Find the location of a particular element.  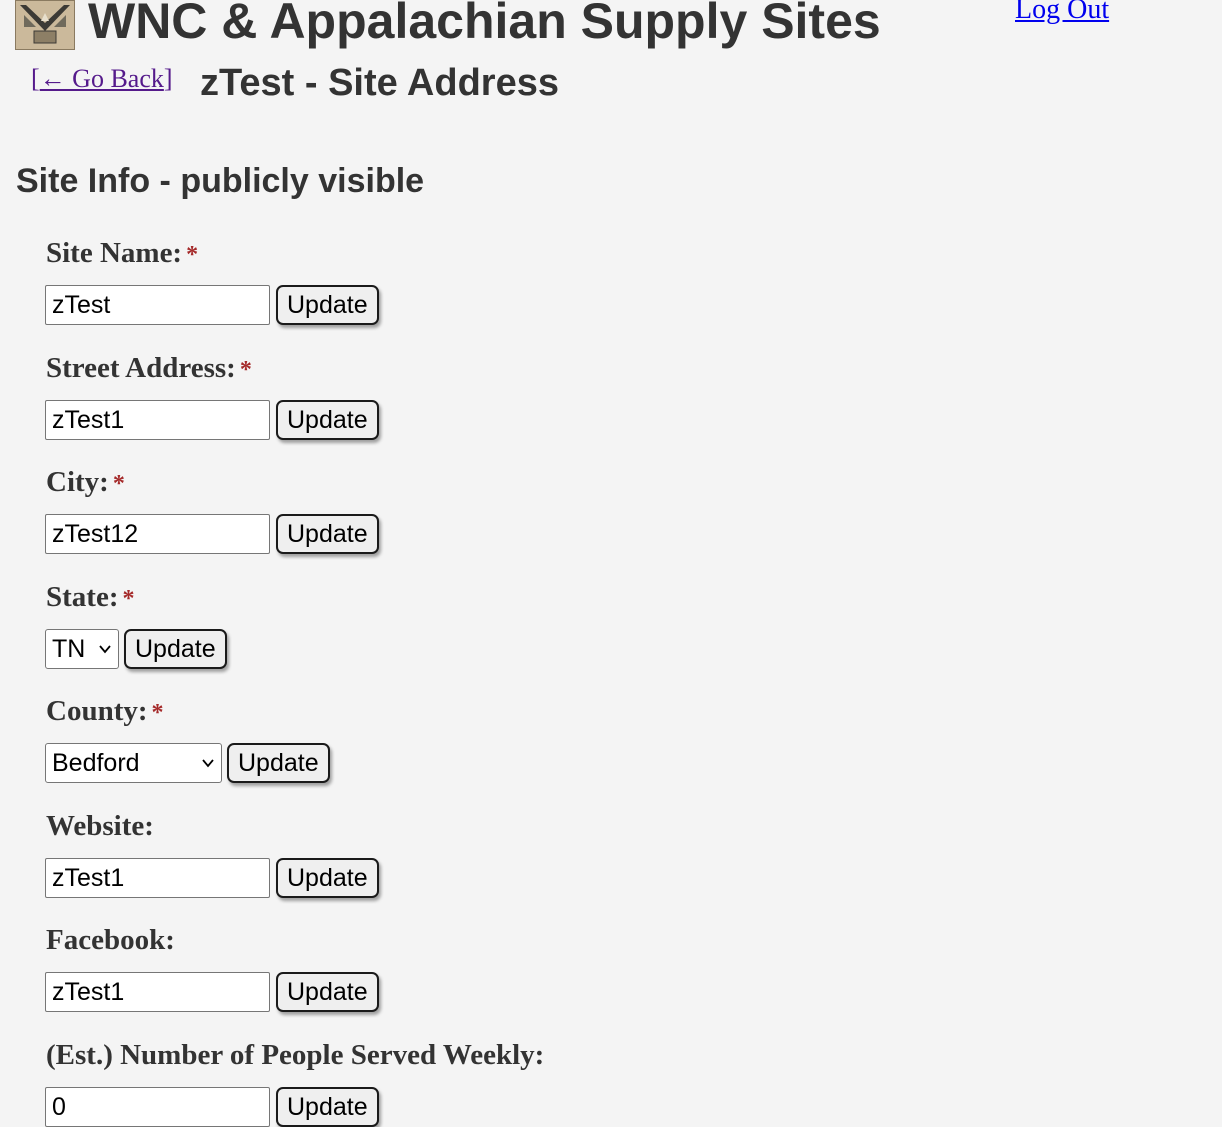

county-selected-value: Bedford is located at coordinates (96, 762).